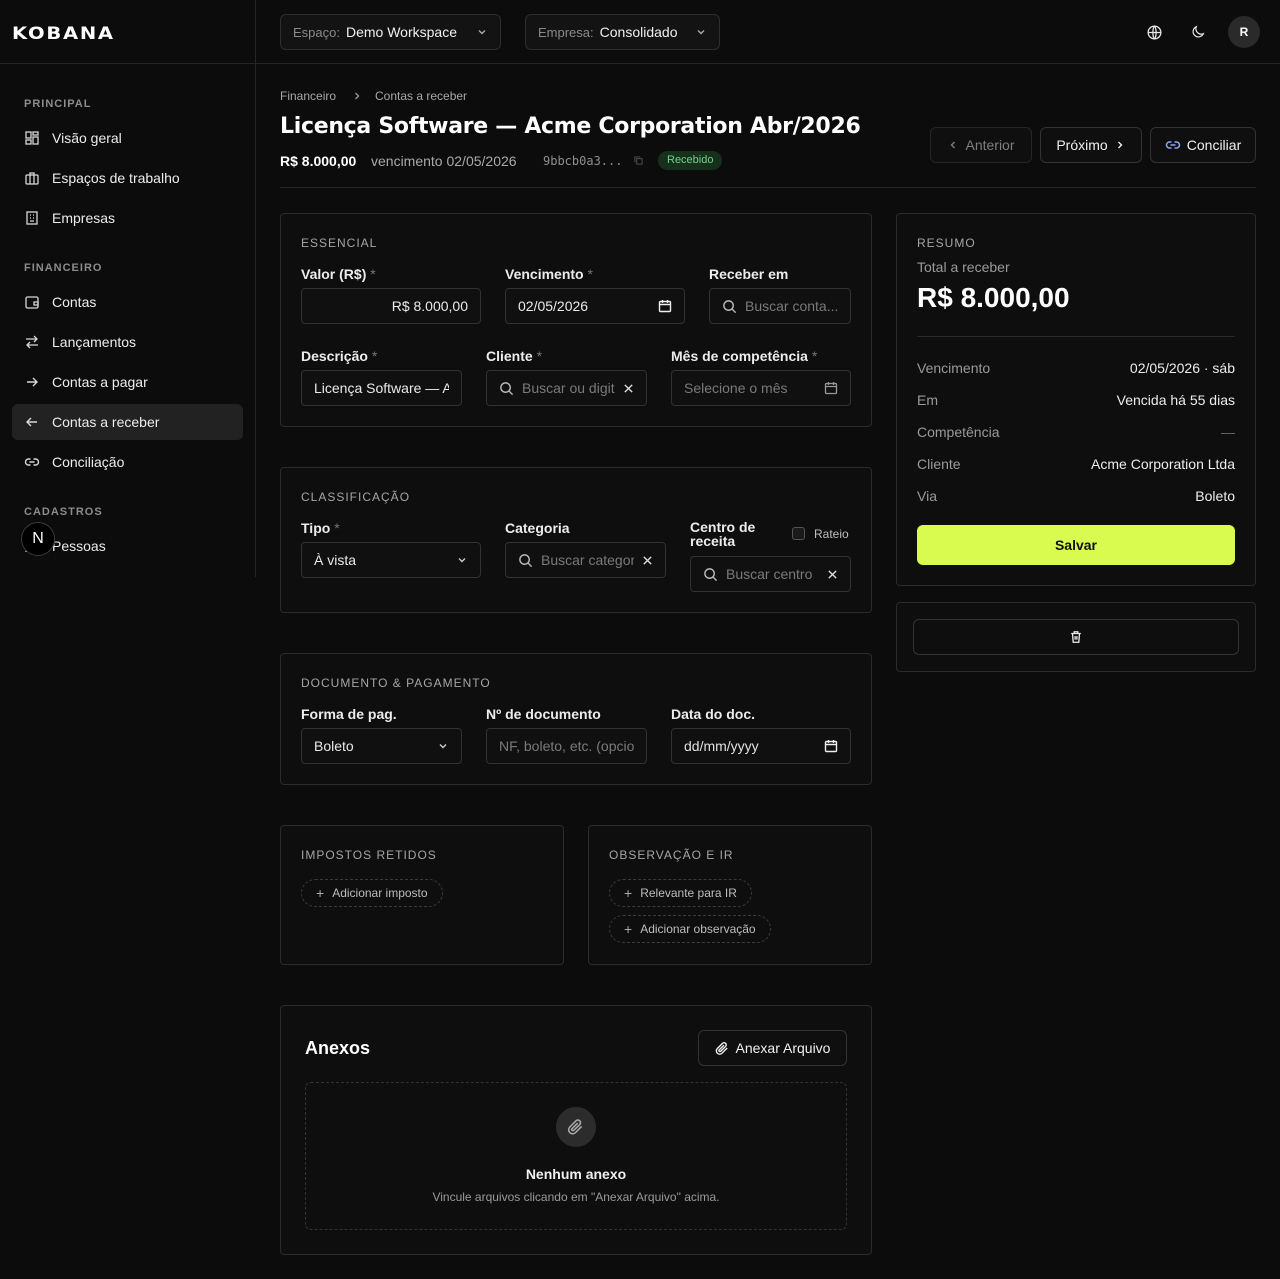  Describe the element at coordinates (566, 746) in the screenshot. I see `numero-input: NF, boleto, etc. (opcional)` at that location.